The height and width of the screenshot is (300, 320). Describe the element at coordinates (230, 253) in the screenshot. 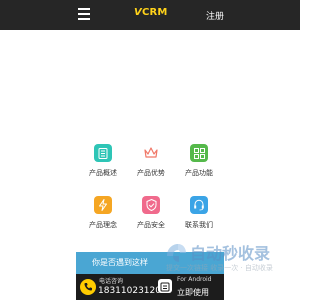

I see `watermark-title: 自动秒收录` at that location.